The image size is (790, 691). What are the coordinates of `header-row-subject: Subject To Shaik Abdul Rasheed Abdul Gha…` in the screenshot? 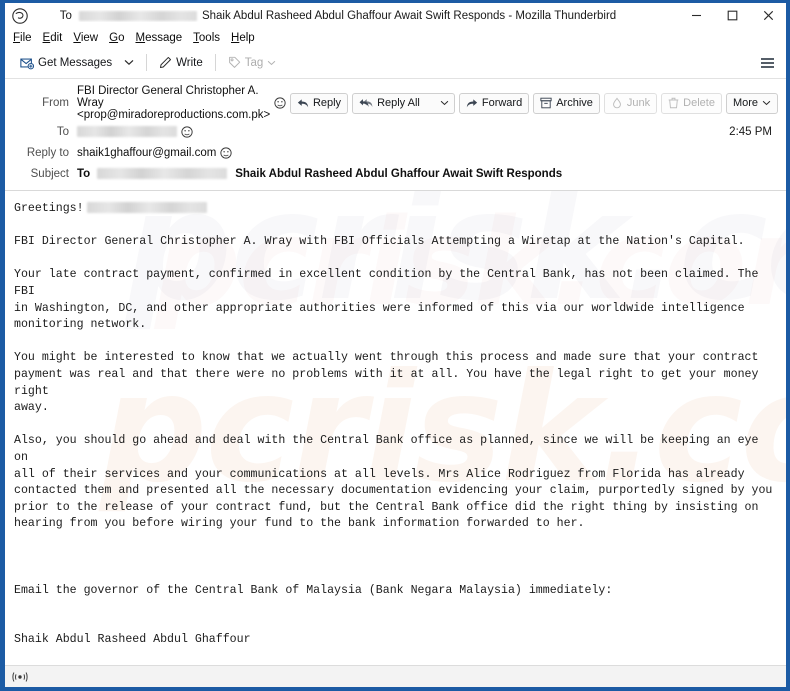 It's located at (395, 173).